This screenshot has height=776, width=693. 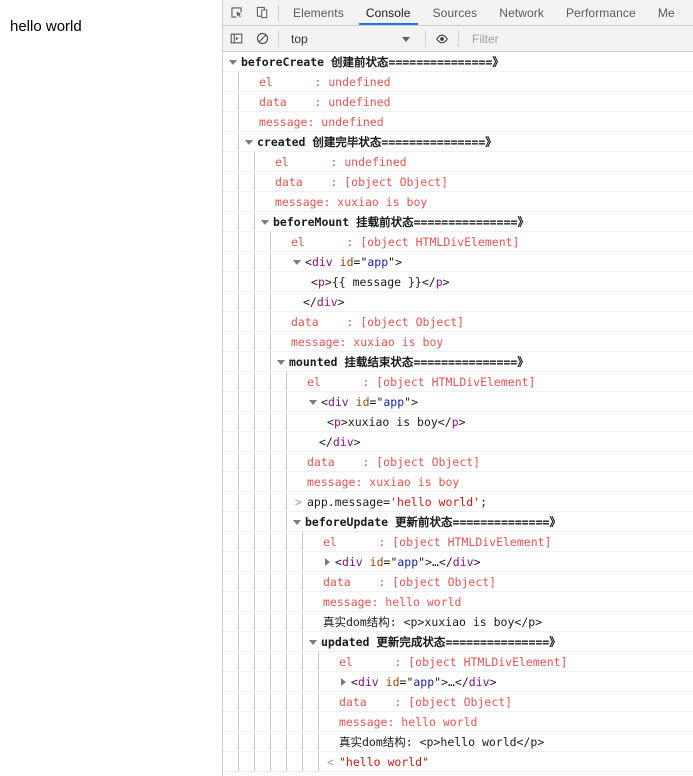 I want to click on console-message: message: undefined, so click(x=321, y=122).